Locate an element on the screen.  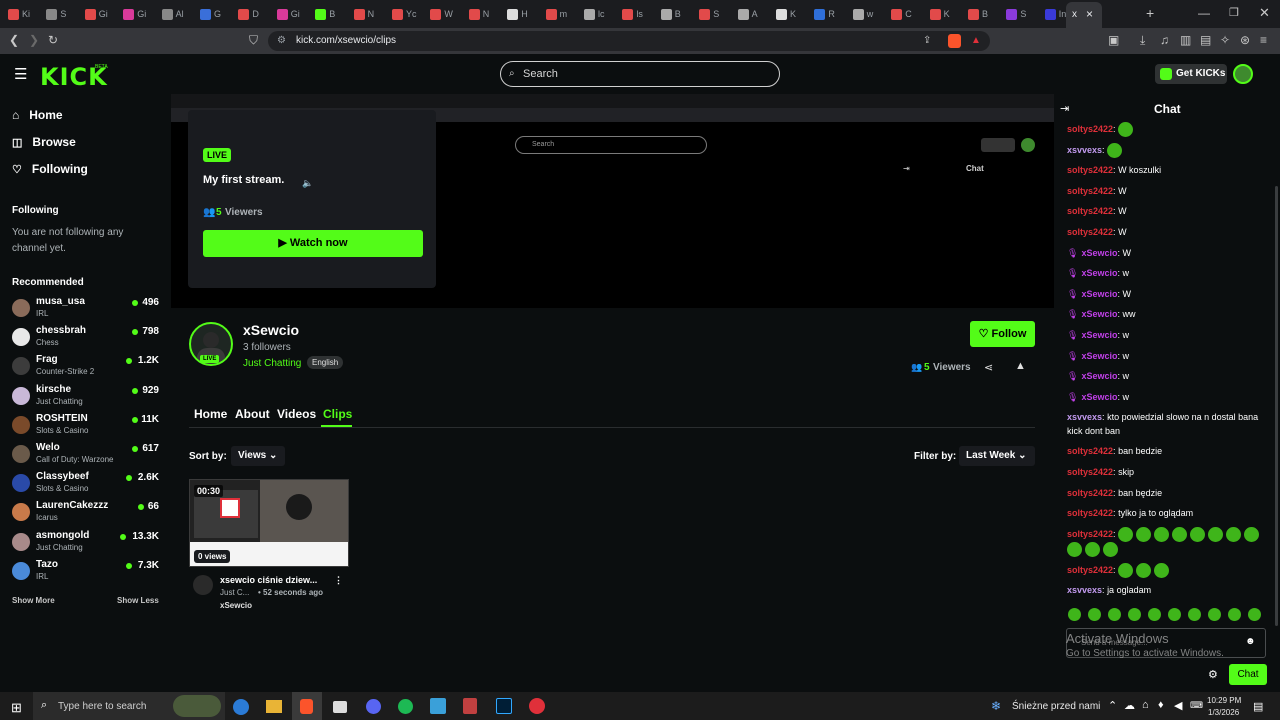
browser-tab: Yc is located at coordinates (405, 14).